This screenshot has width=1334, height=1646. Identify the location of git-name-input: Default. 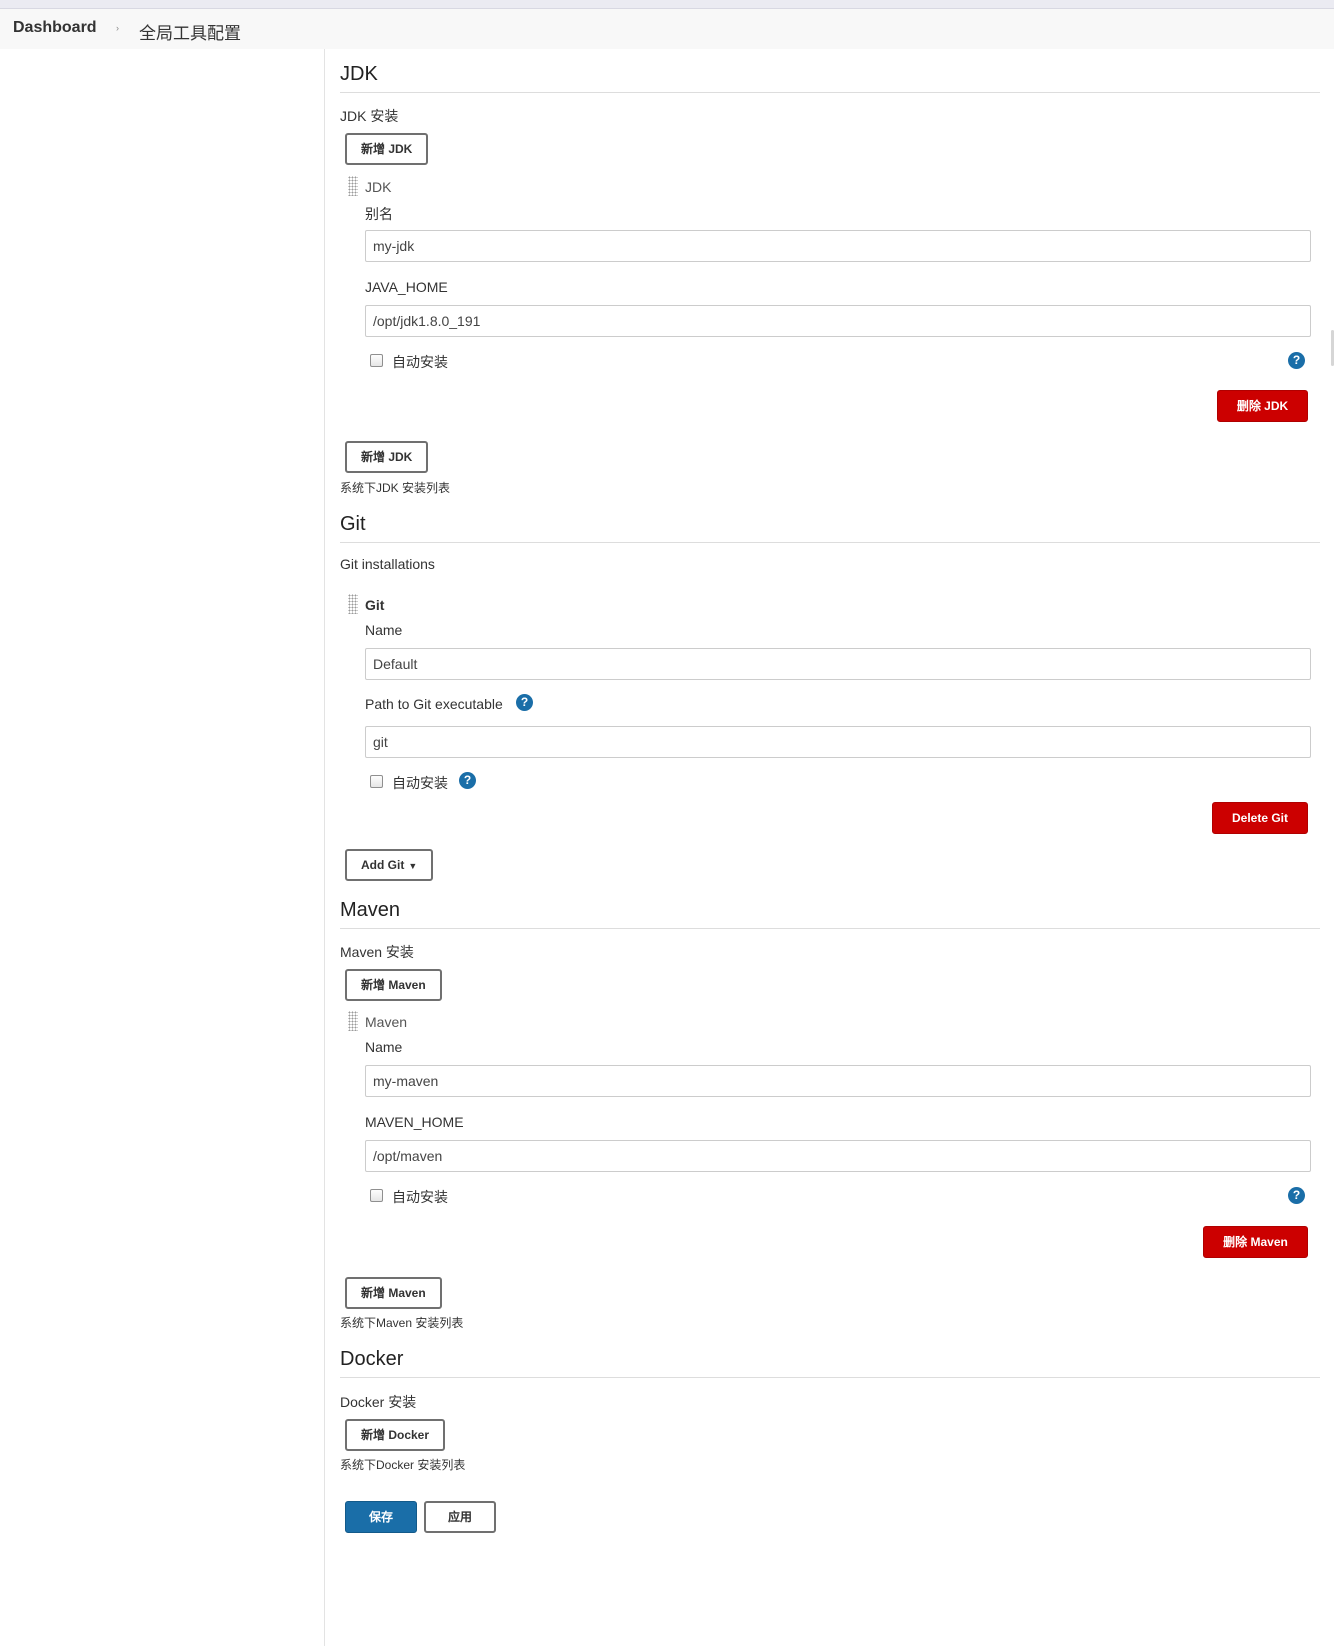
(838, 664).